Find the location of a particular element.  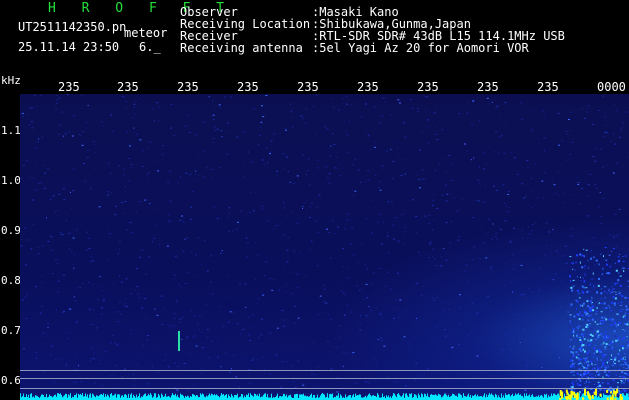

y-tick: 0.9 is located at coordinates (11, 230).